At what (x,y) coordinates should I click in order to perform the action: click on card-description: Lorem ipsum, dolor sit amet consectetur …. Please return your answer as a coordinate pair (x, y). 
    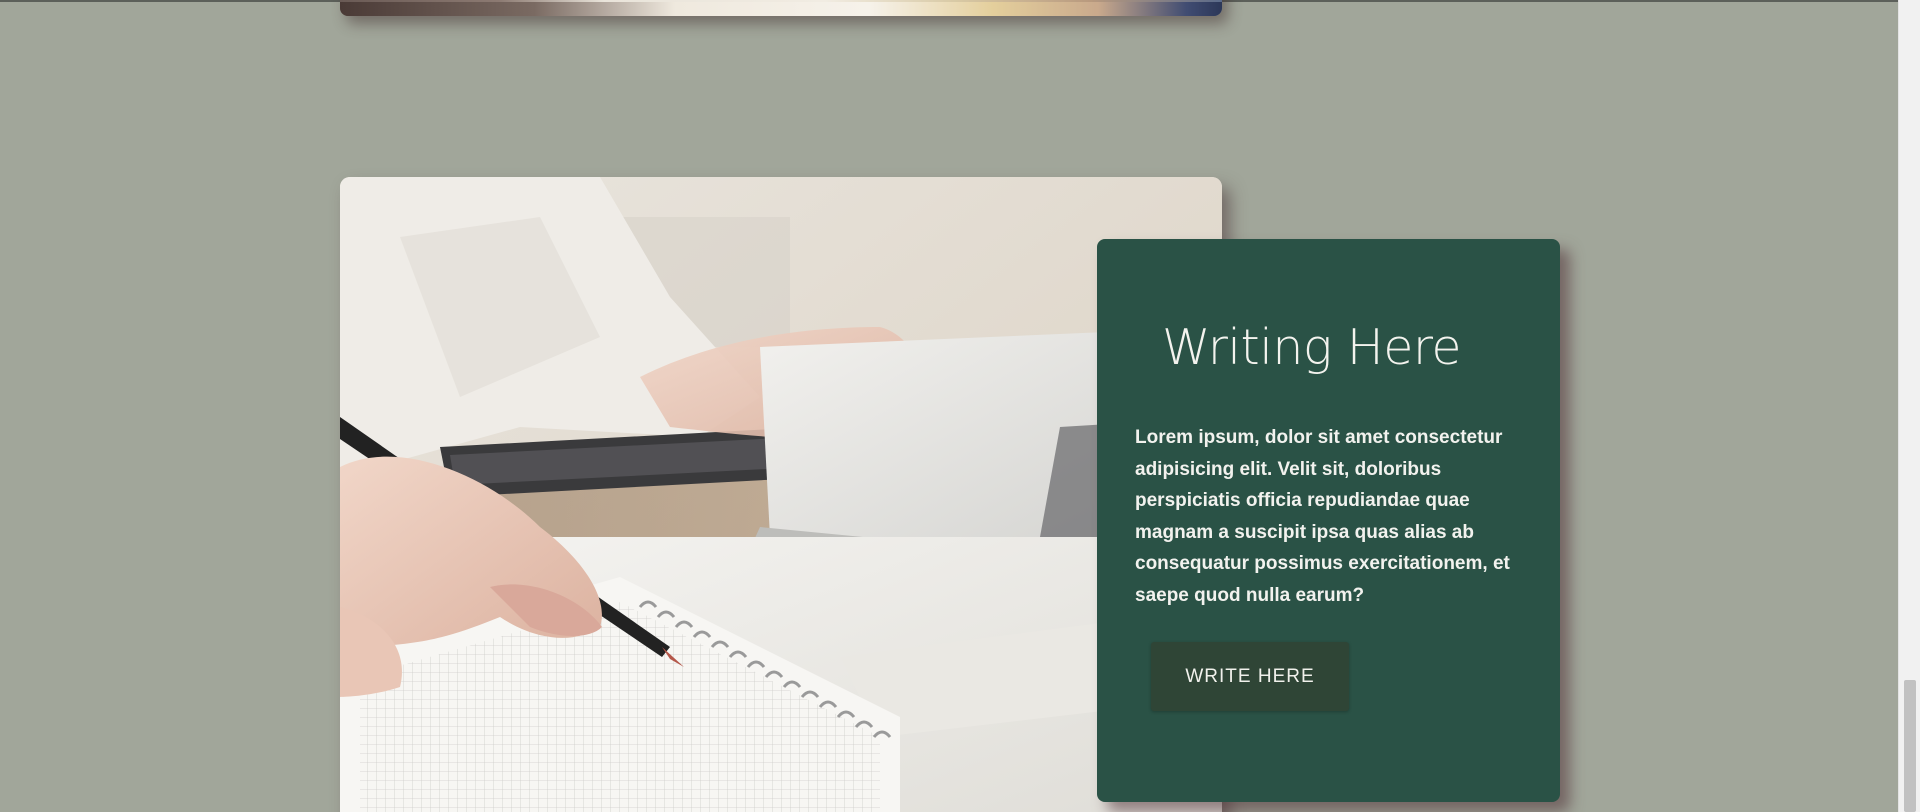
    Looking at the image, I should click on (1322, 516).